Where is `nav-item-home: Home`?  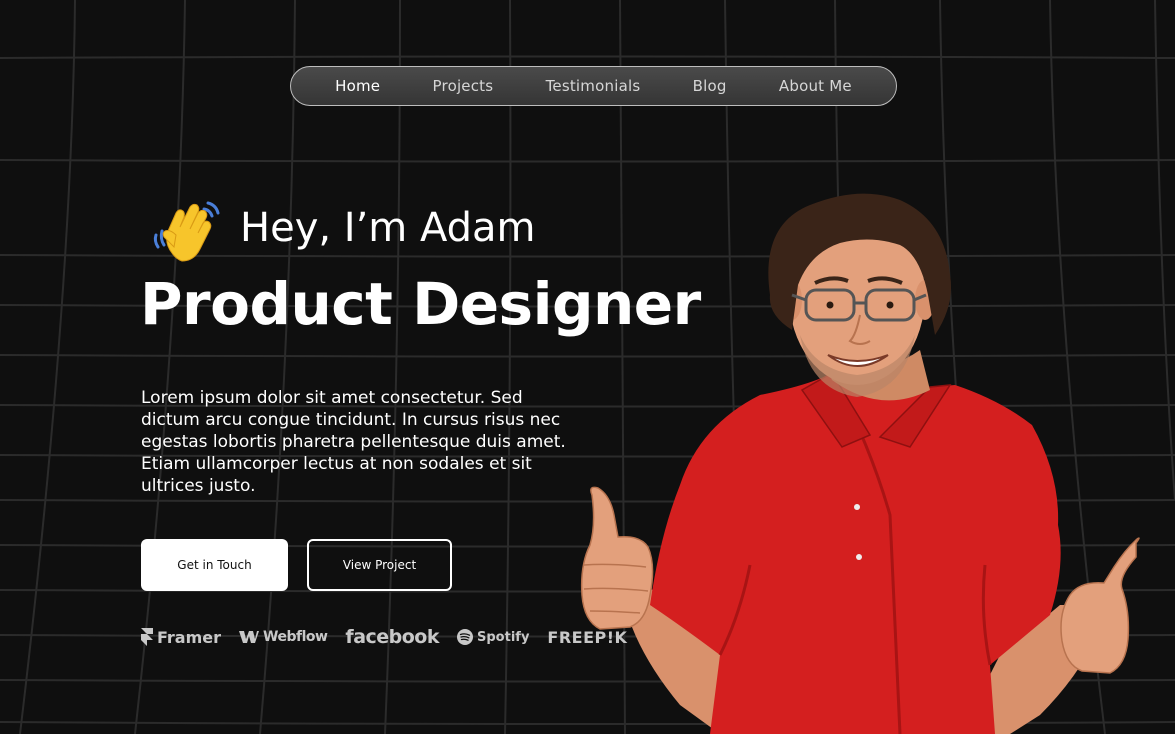
nav-item-home: Home is located at coordinates (357, 86).